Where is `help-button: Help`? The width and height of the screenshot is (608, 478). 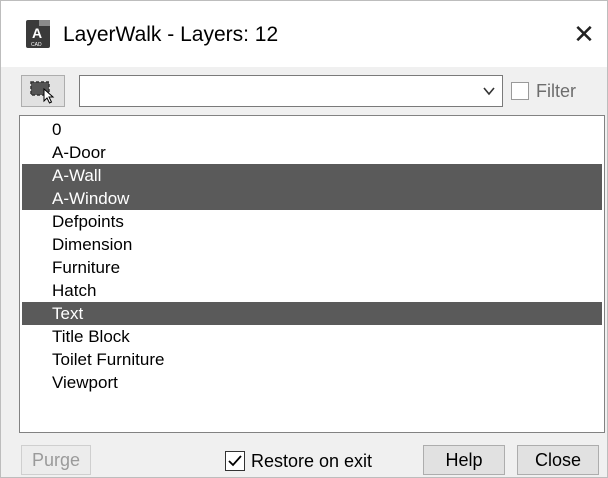
help-button: Help is located at coordinates (464, 460).